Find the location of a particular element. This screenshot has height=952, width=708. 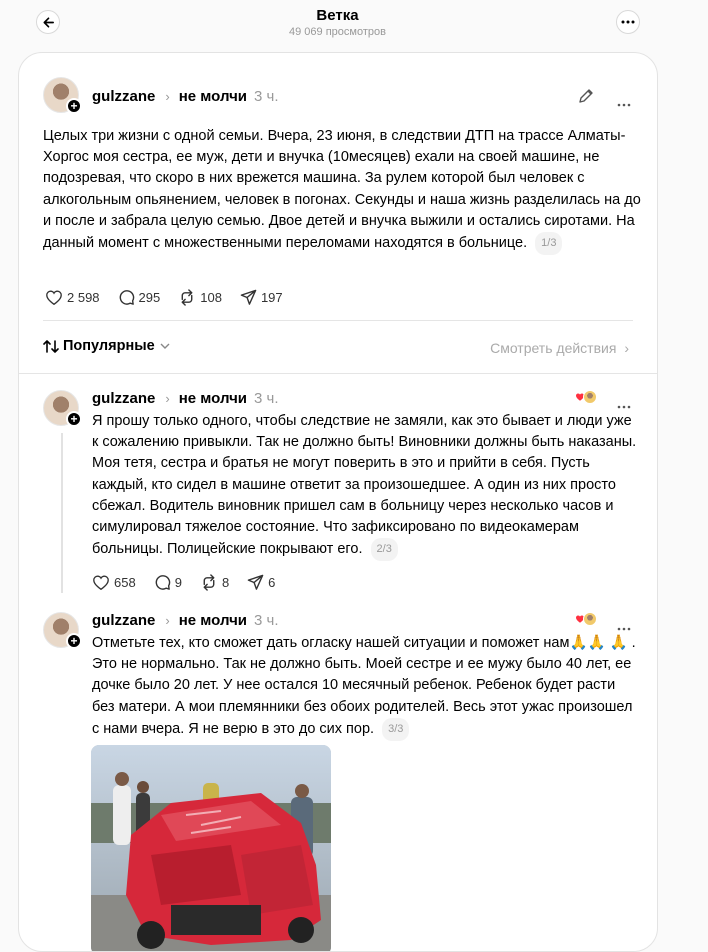

repost-button: 8 is located at coordinates (214, 582).